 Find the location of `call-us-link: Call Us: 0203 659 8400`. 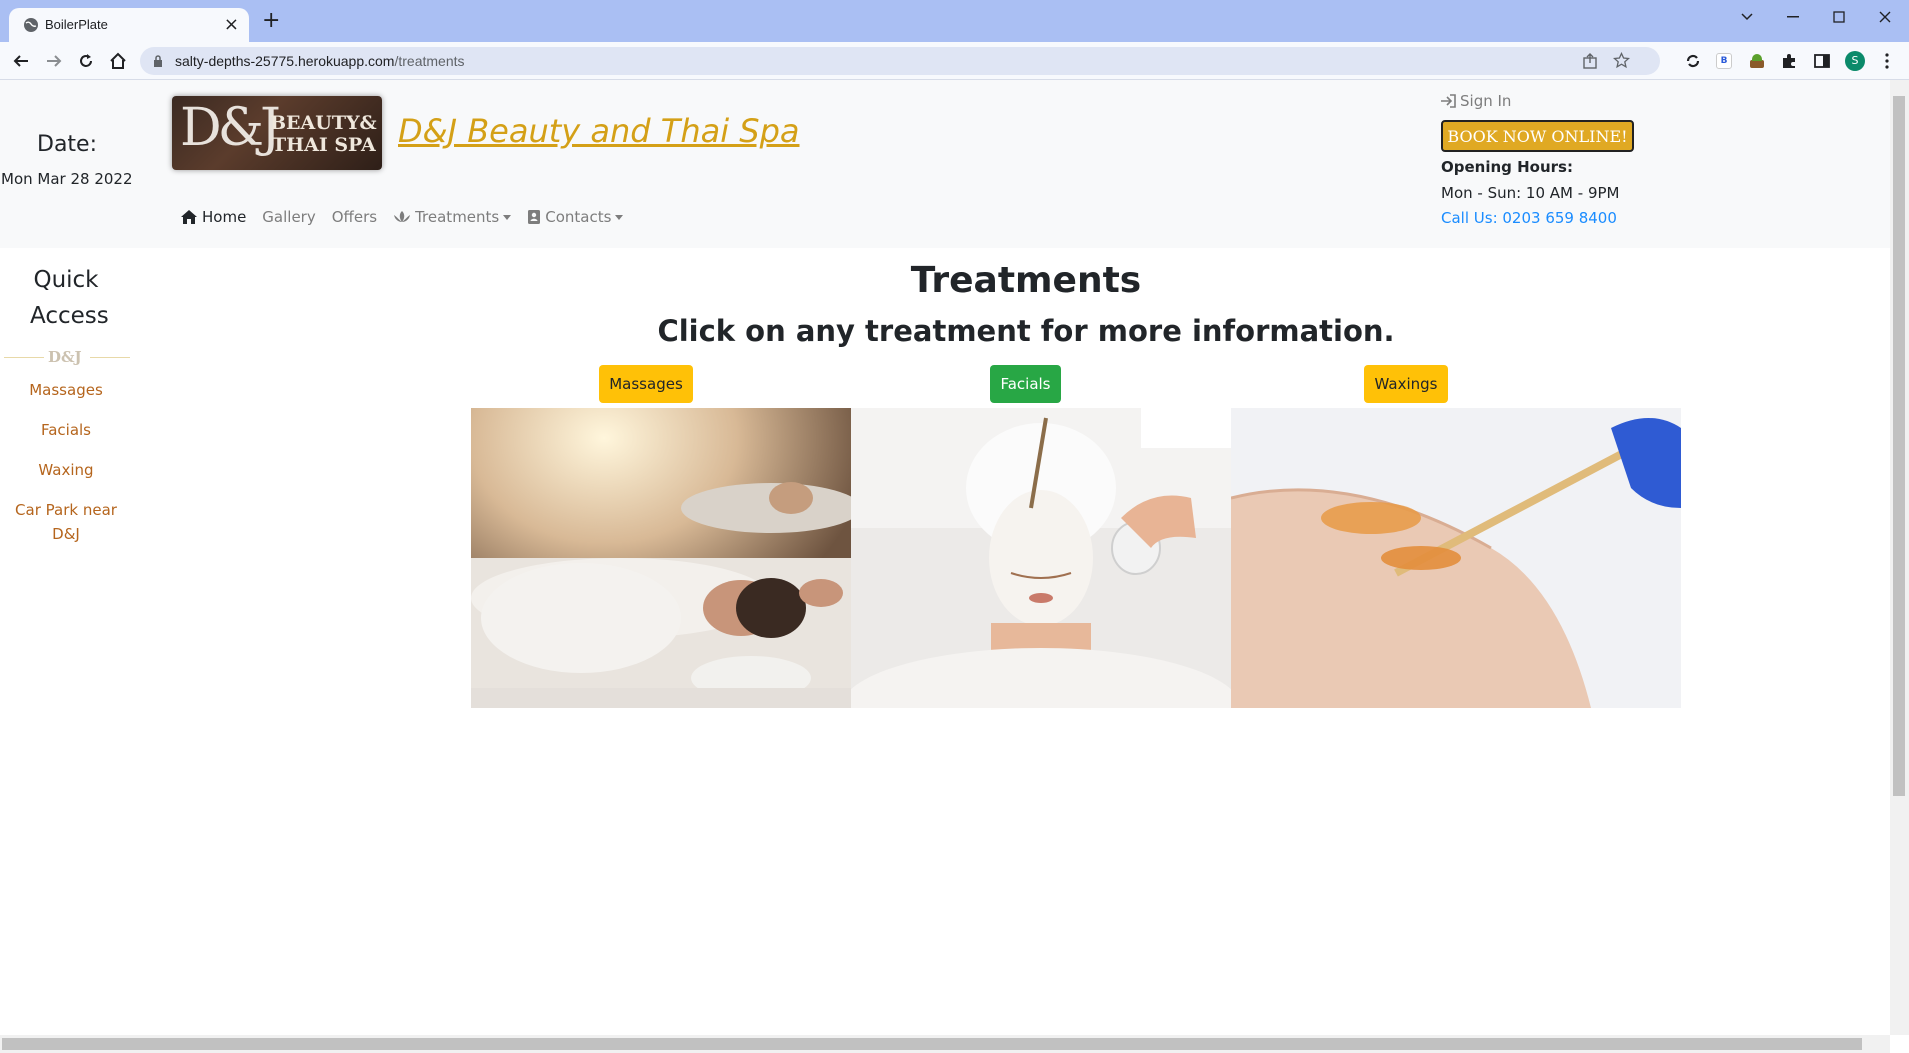

call-us-link: Call Us: 0203 659 8400 is located at coordinates (1529, 218).